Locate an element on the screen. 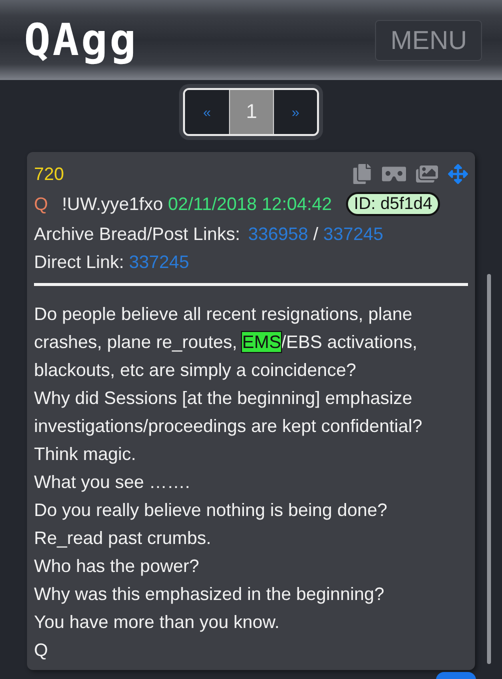  post-author: Q is located at coordinates (41, 204).